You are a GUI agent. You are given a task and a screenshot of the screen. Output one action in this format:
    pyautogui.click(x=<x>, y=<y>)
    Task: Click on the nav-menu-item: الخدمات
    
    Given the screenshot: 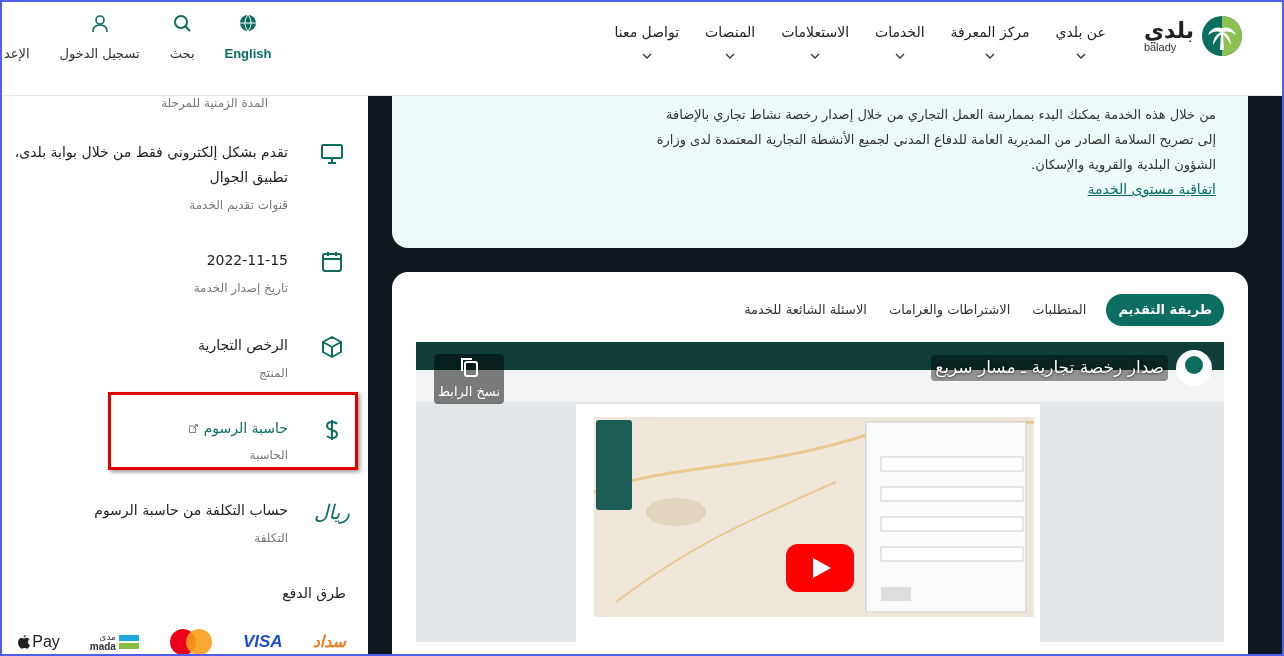 What is the action you would take?
    pyautogui.click(x=900, y=40)
    